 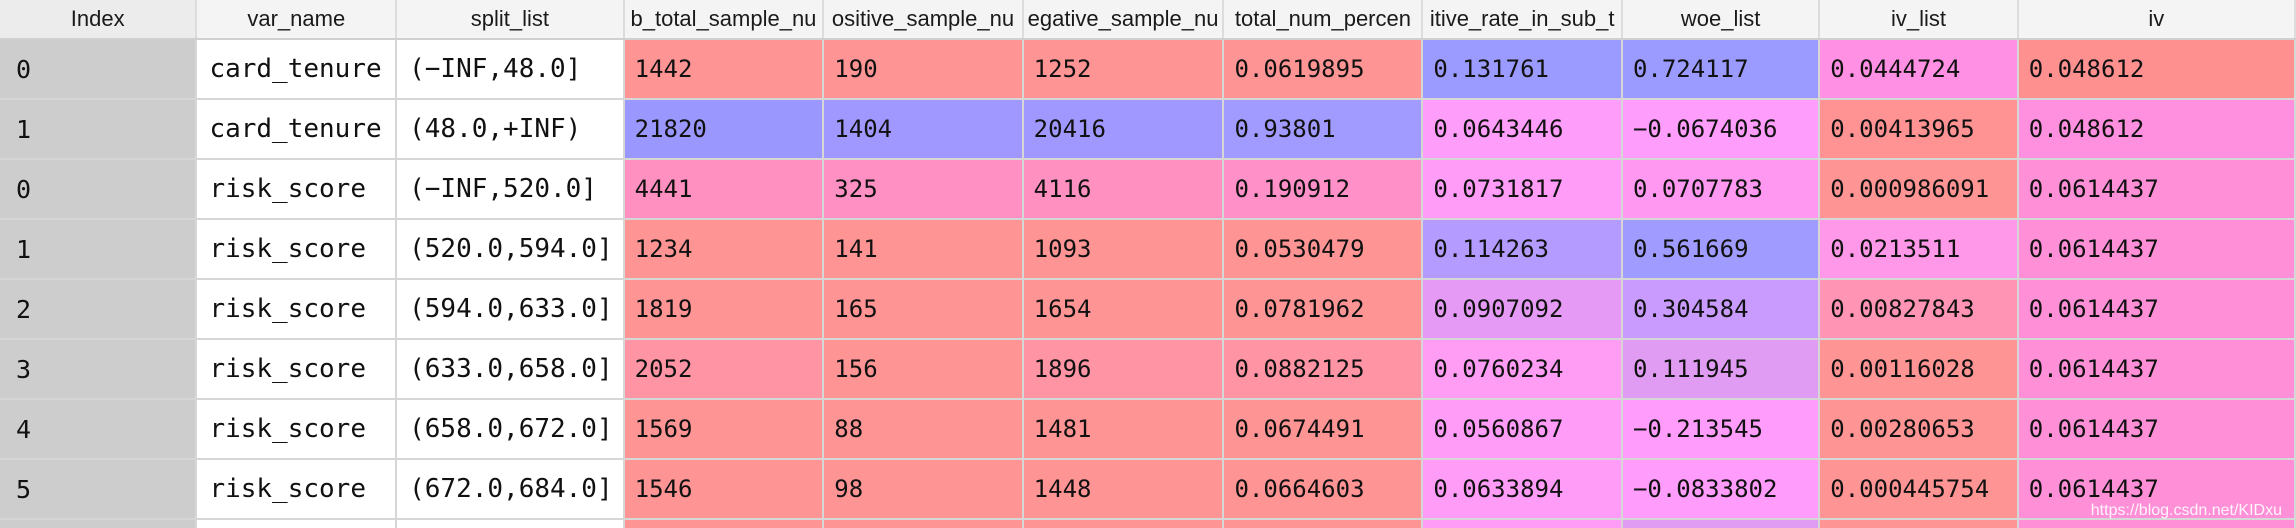 I want to click on split-list-cell: (−INF,48.0], so click(x=510, y=69).